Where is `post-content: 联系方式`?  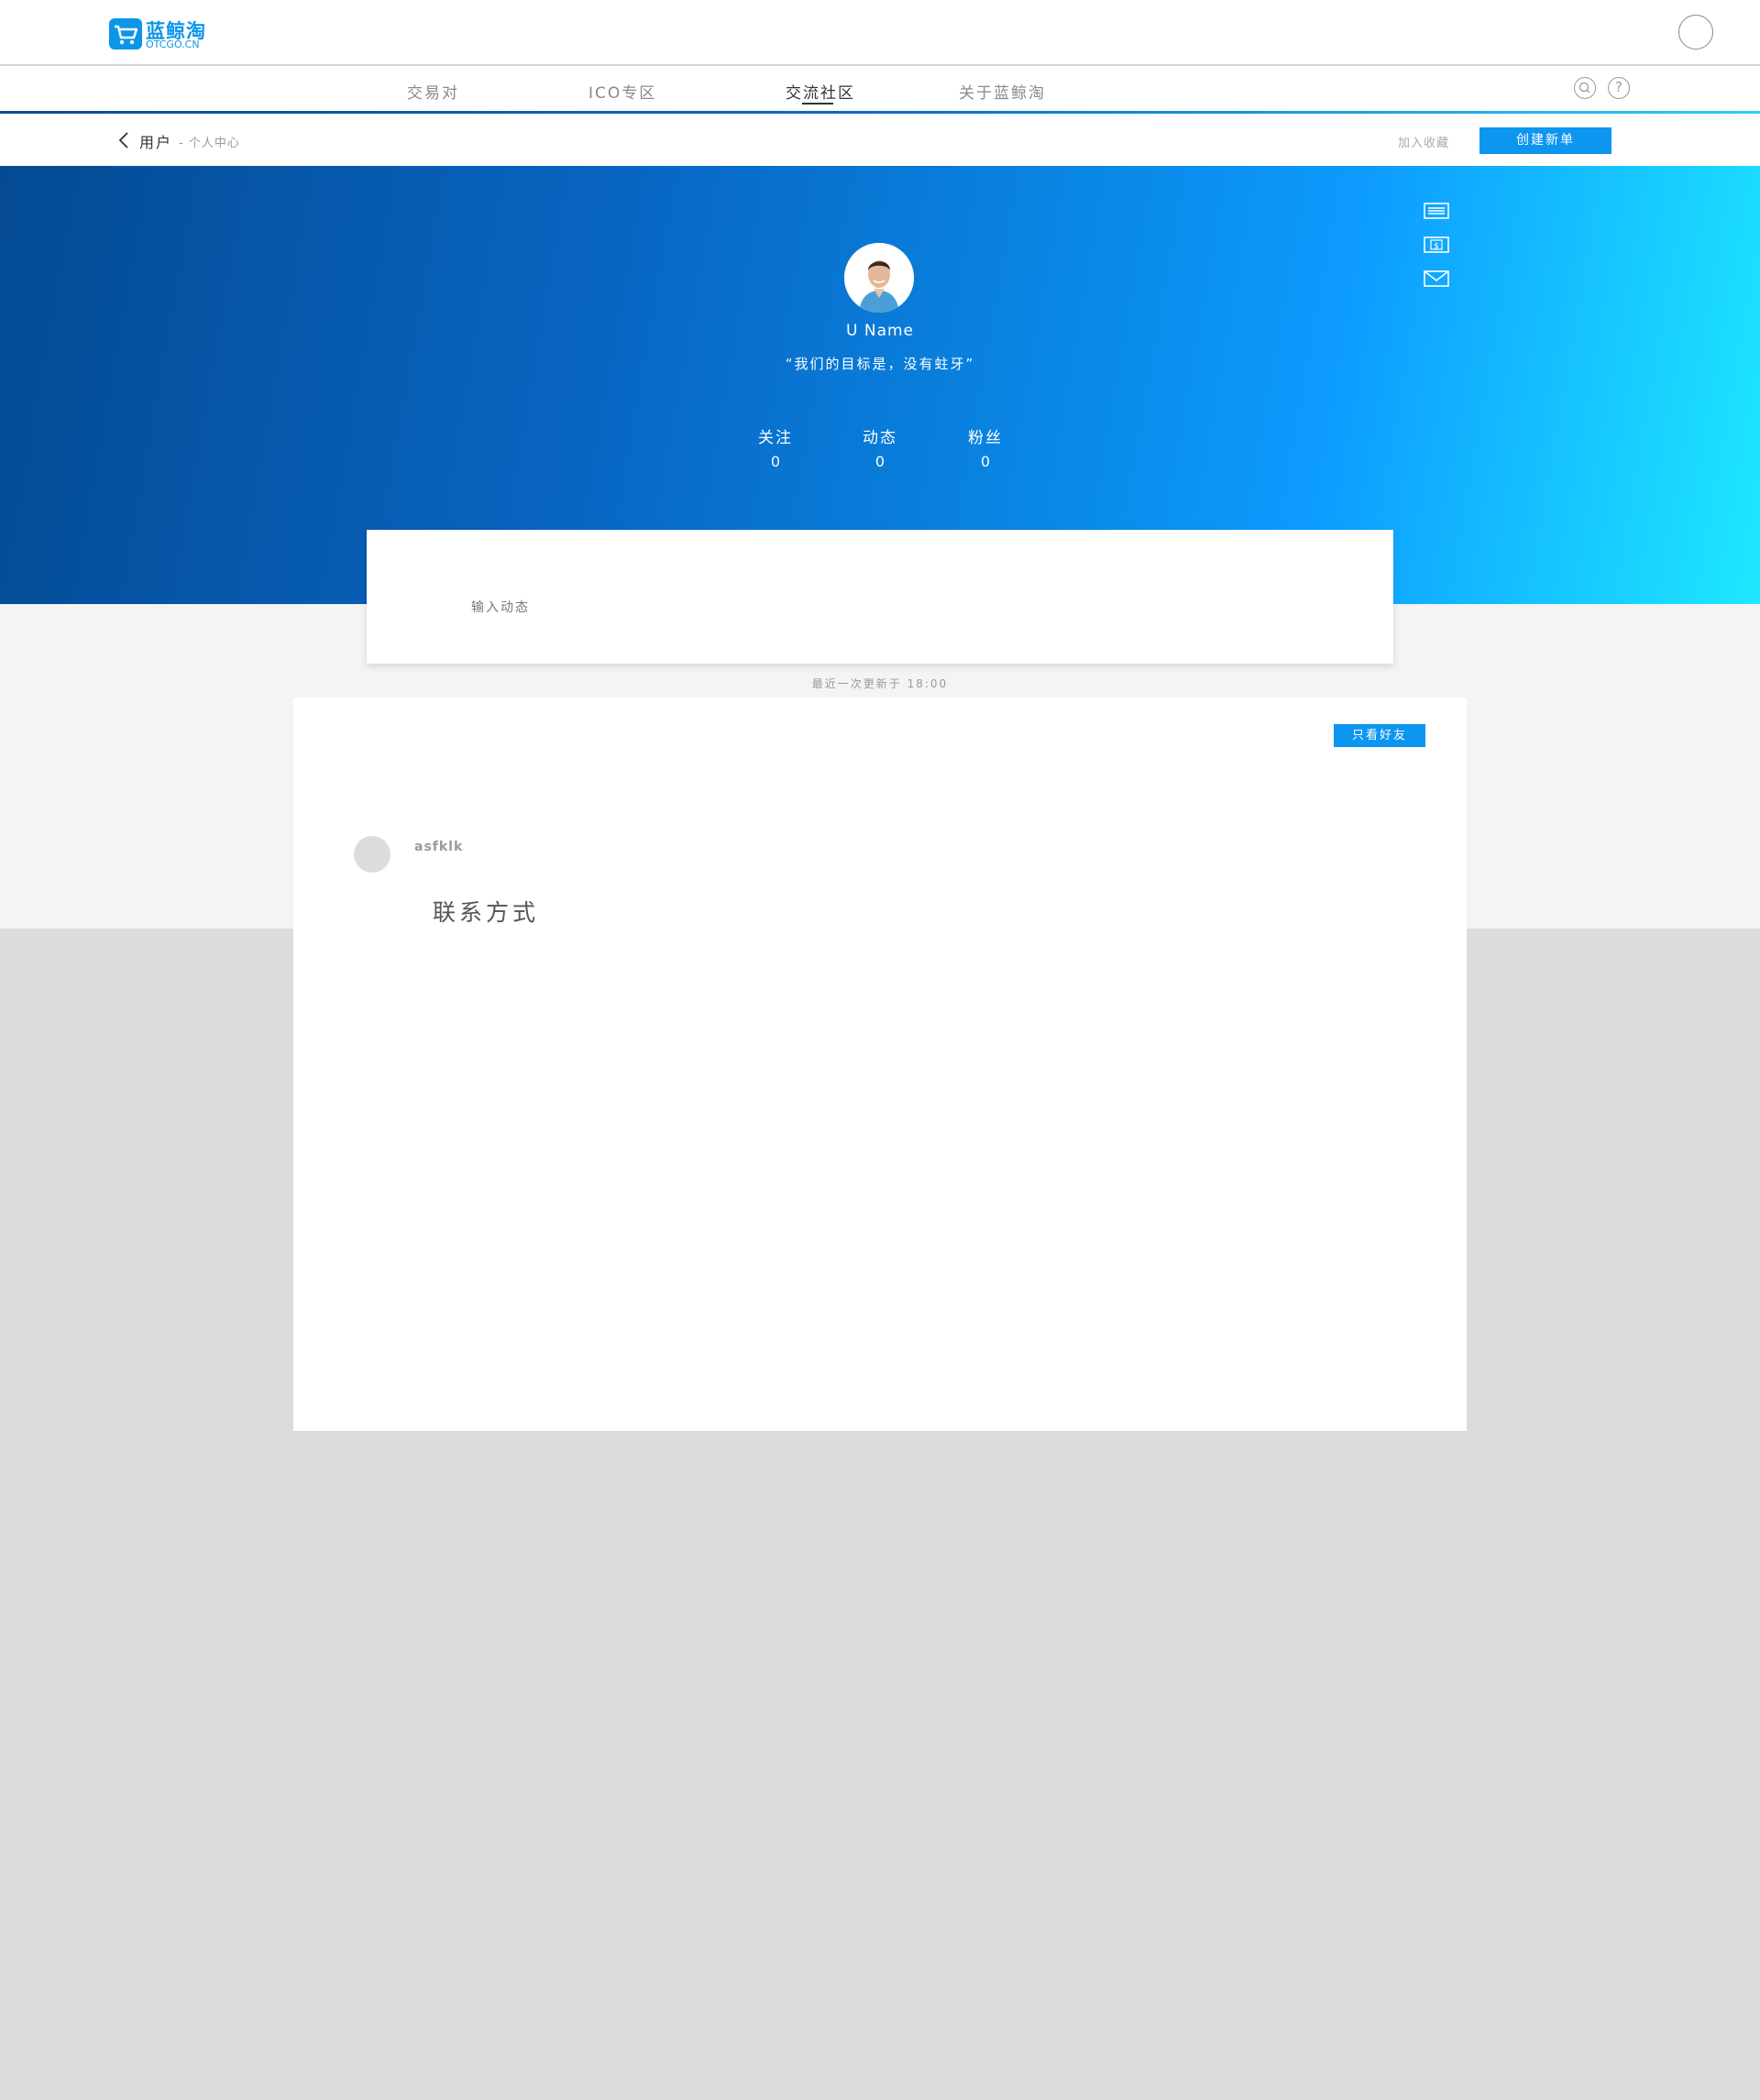
post-content: 联系方式 is located at coordinates (486, 912).